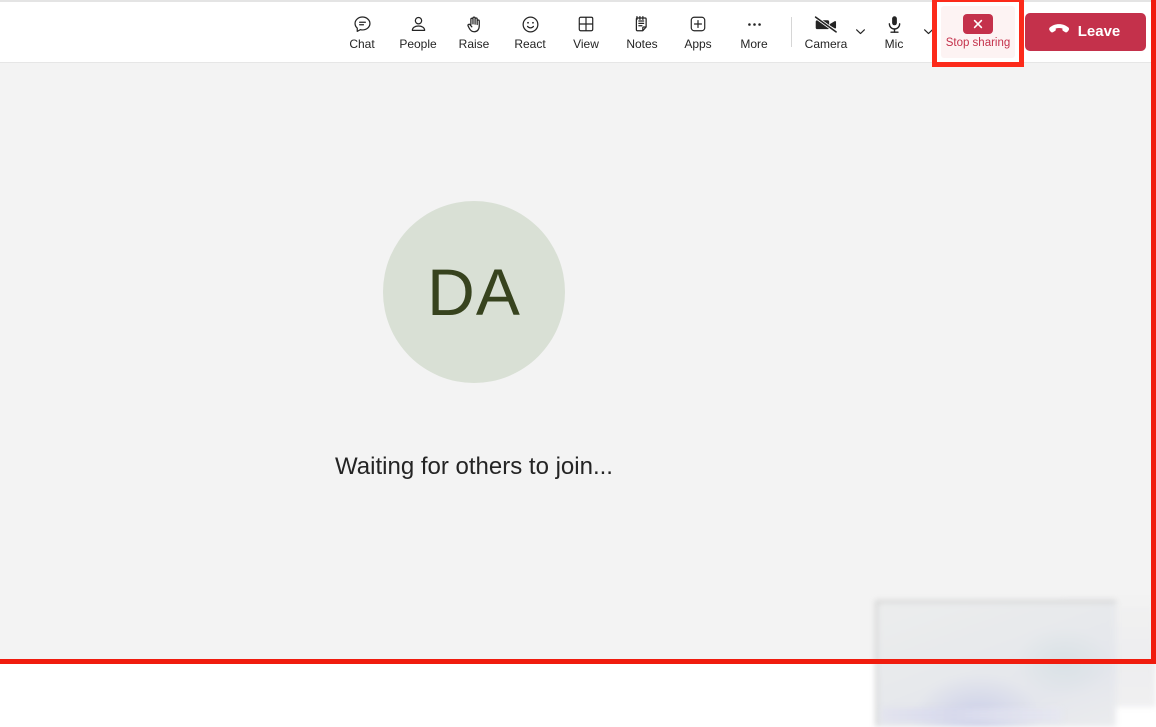 Image resolution: width=1156 pixels, height=727 pixels. I want to click on toolbar-label-more: More, so click(754, 44).